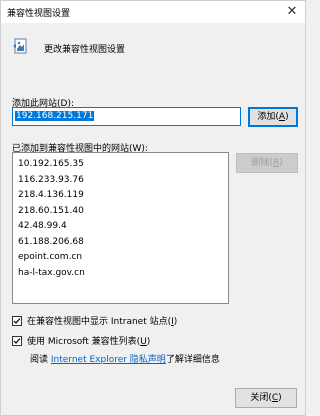 This screenshot has width=320, height=416. I want to click on intranet-option: 在兼容性视图中显示 Intranet 站点(I), so click(94, 320).